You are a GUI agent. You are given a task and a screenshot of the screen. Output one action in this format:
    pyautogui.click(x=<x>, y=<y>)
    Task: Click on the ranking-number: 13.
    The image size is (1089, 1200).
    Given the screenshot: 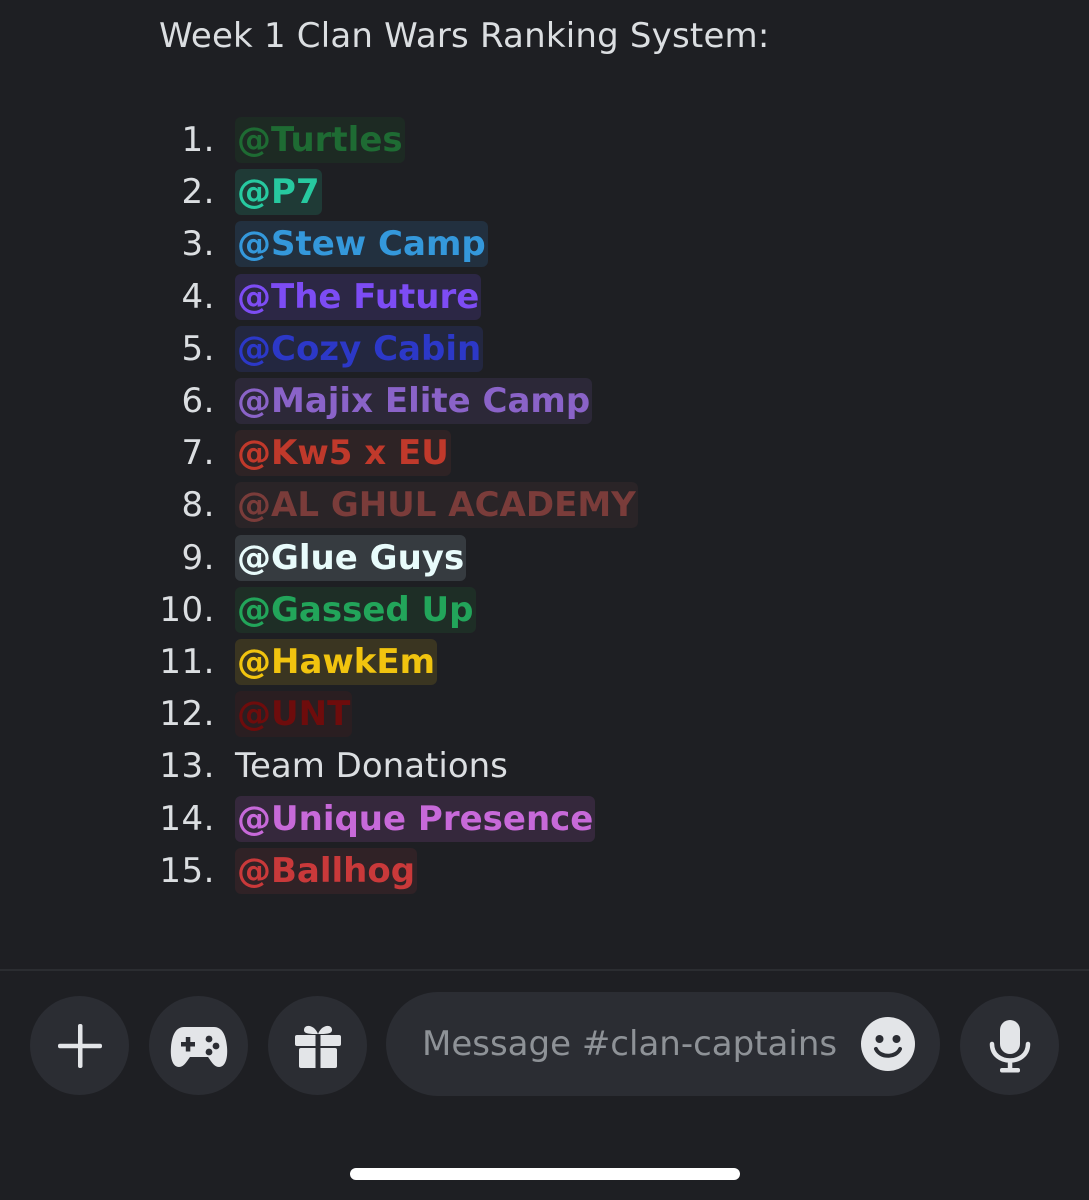 What is the action you would take?
    pyautogui.click(x=187, y=766)
    